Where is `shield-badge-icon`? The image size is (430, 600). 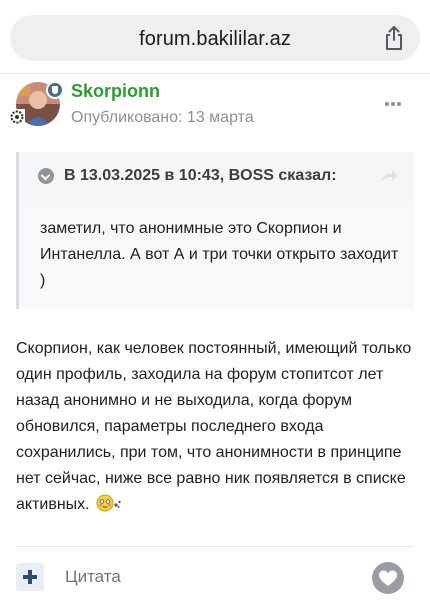
shield-badge-icon is located at coordinates (55, 90).